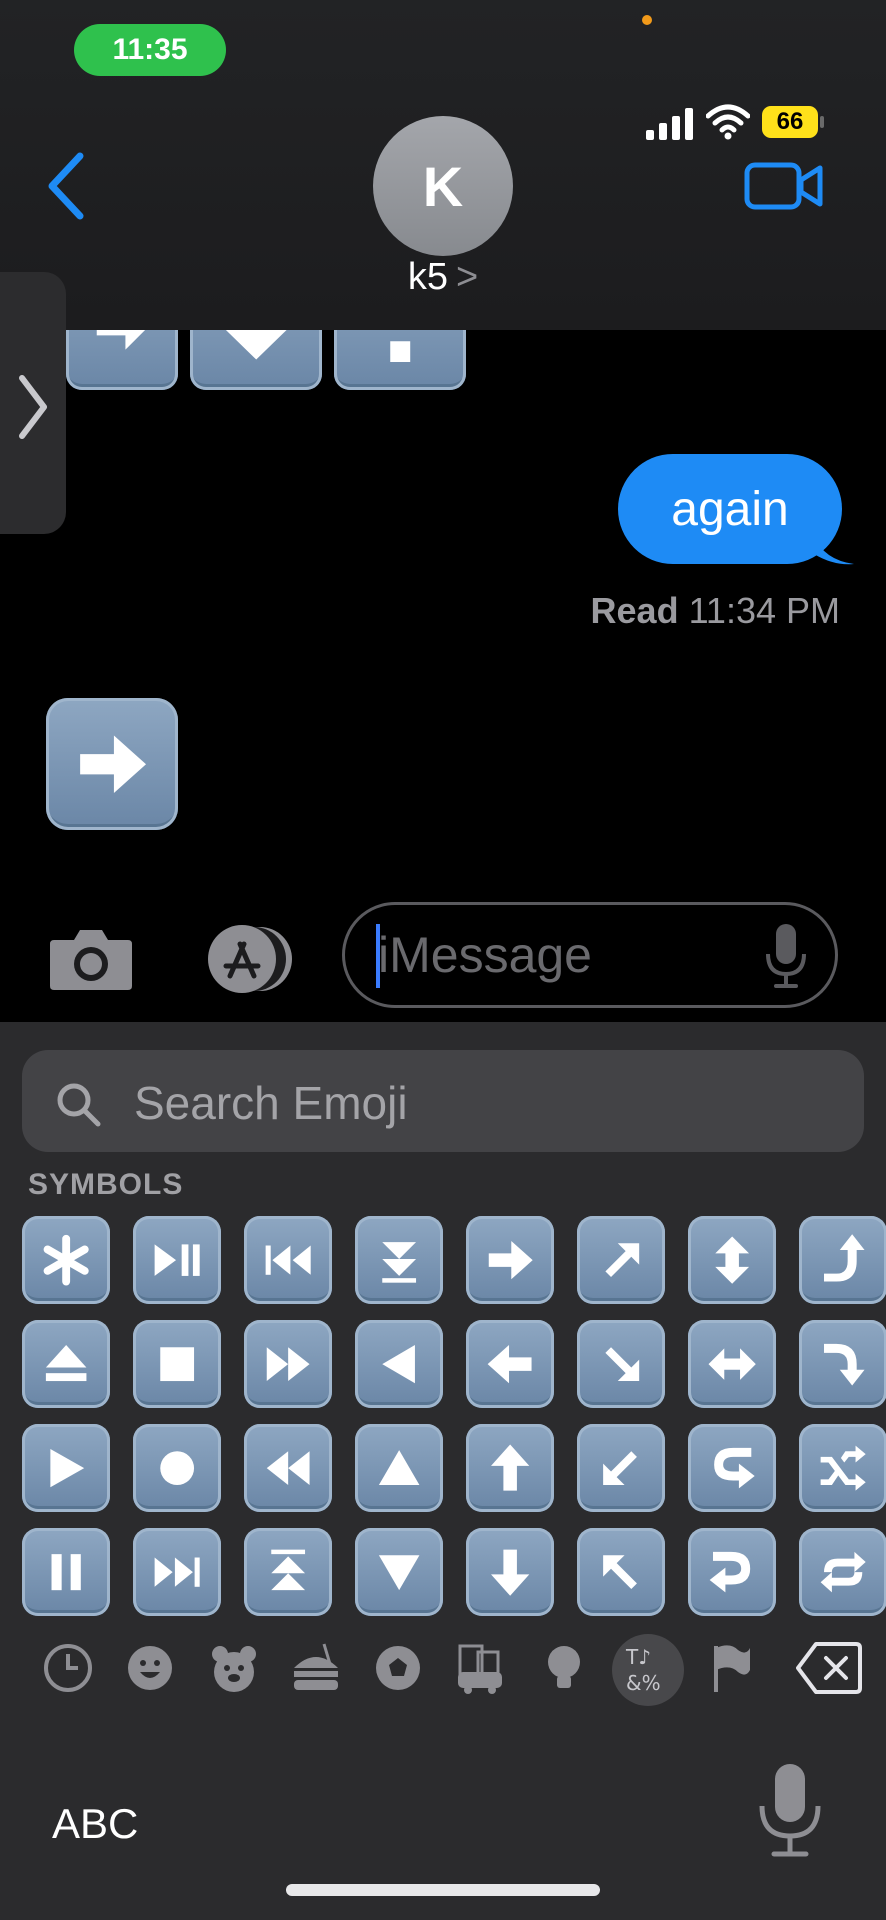 This screenshot has width=886, height=1920. I want to click on repeat-icon, so click(843, 1572).